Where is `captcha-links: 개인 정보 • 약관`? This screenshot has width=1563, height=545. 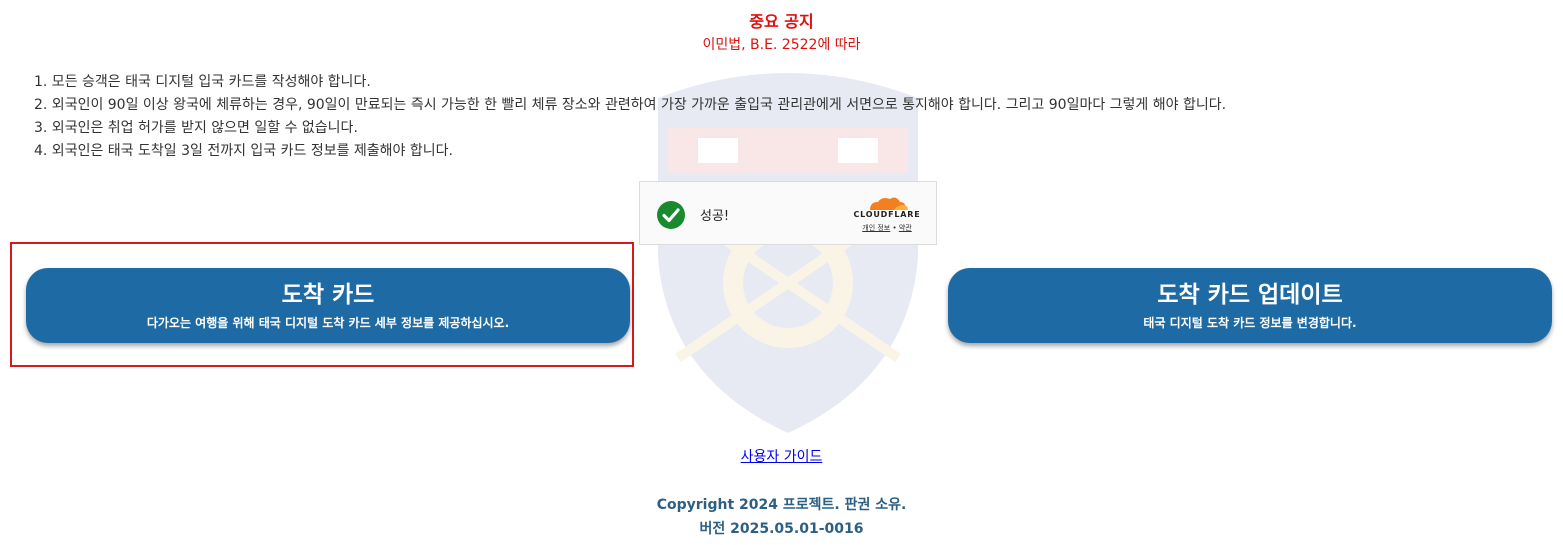
captcha-links: 개인 정보 • 약관 is located at coordinates (887, 228).